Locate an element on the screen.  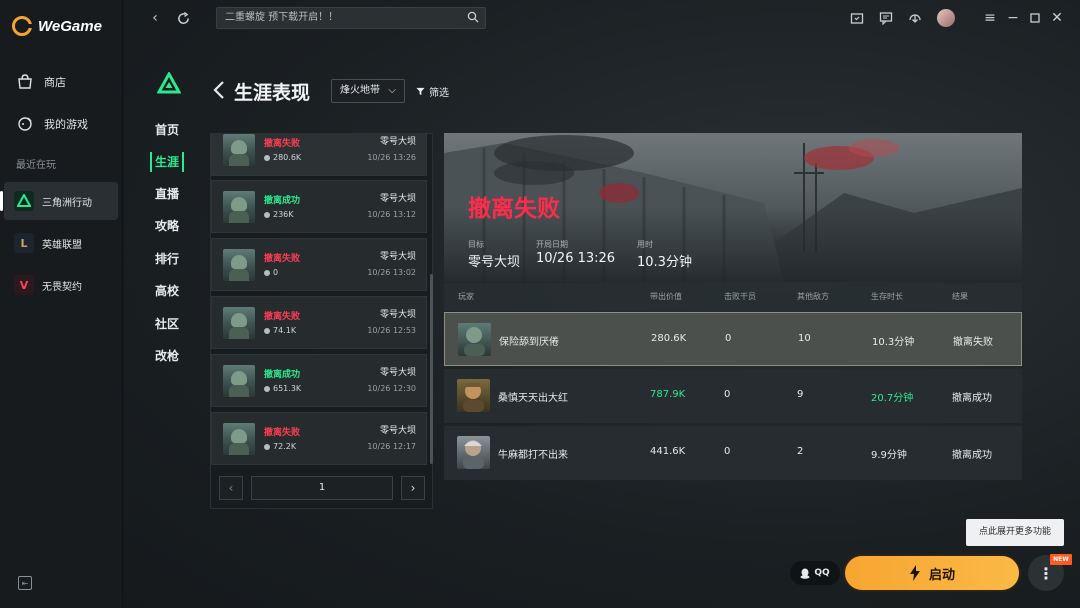
match-time: 10/26 13:12 is located at coordinates (391, 214).